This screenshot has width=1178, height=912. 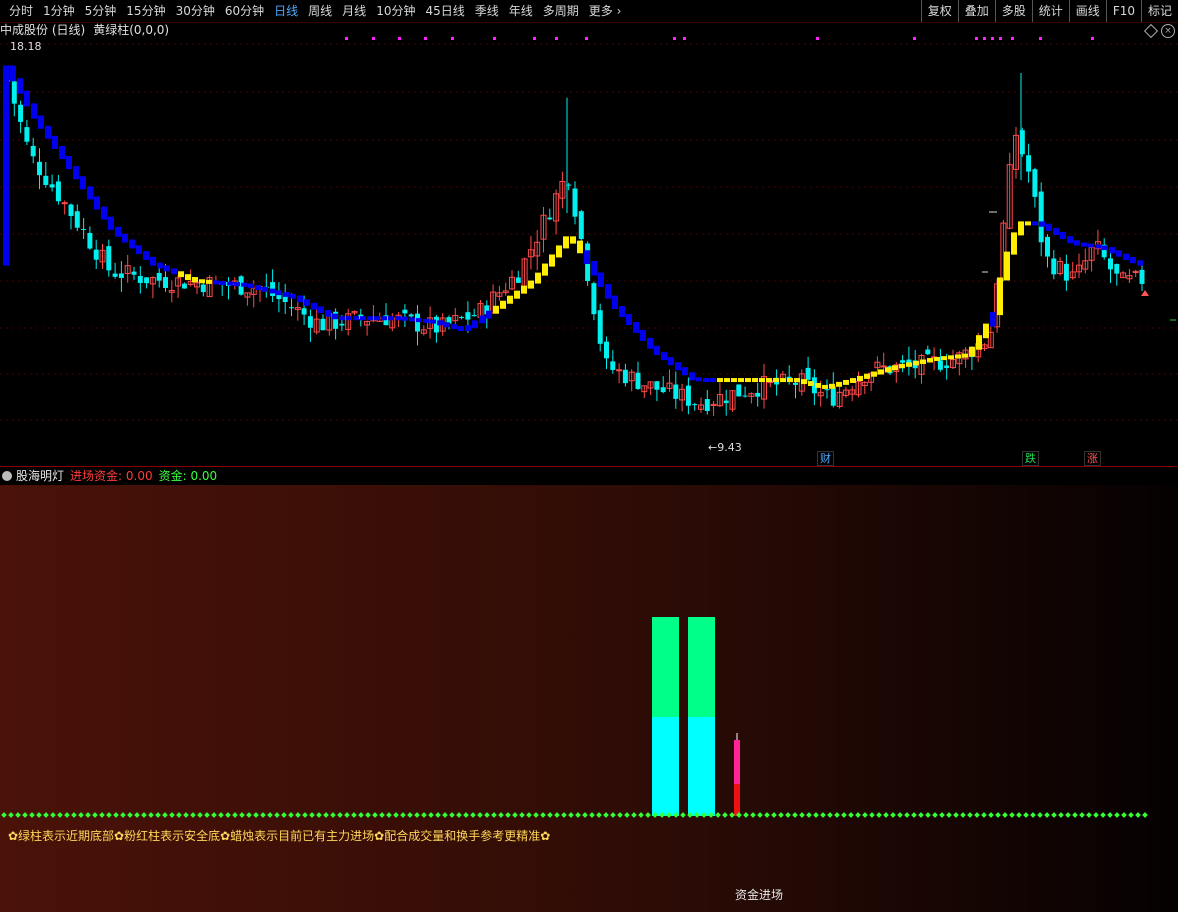 I want to click on event-tag: 涨, so click(x=1092, y=458).